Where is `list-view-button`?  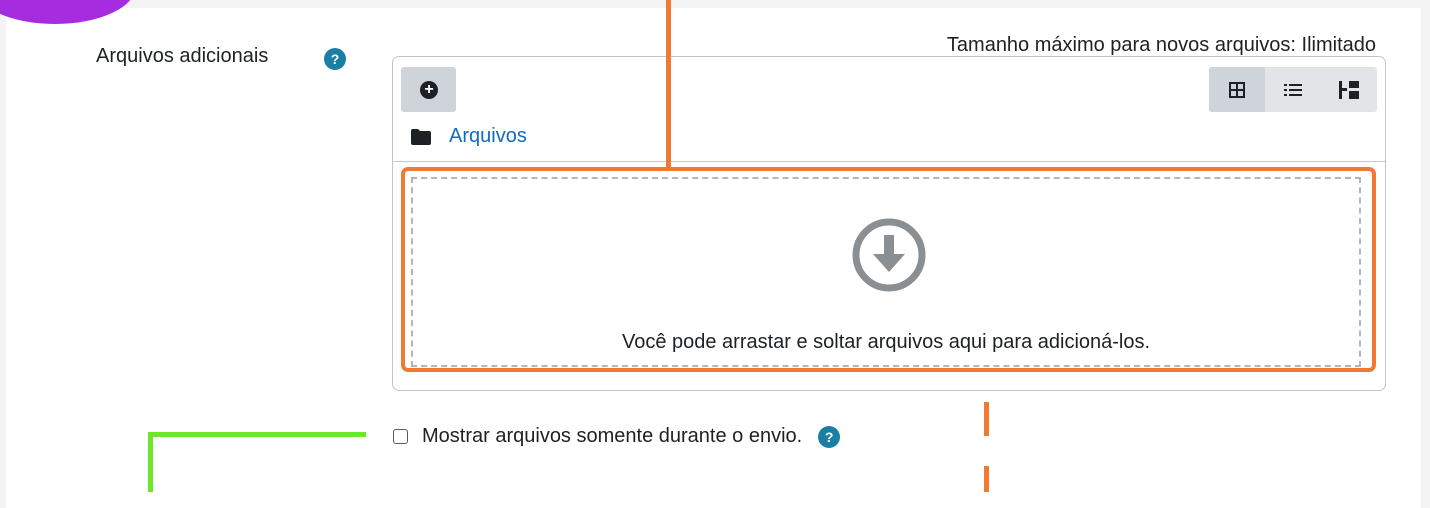 list-view-button is located at coordinates (1293, 89).